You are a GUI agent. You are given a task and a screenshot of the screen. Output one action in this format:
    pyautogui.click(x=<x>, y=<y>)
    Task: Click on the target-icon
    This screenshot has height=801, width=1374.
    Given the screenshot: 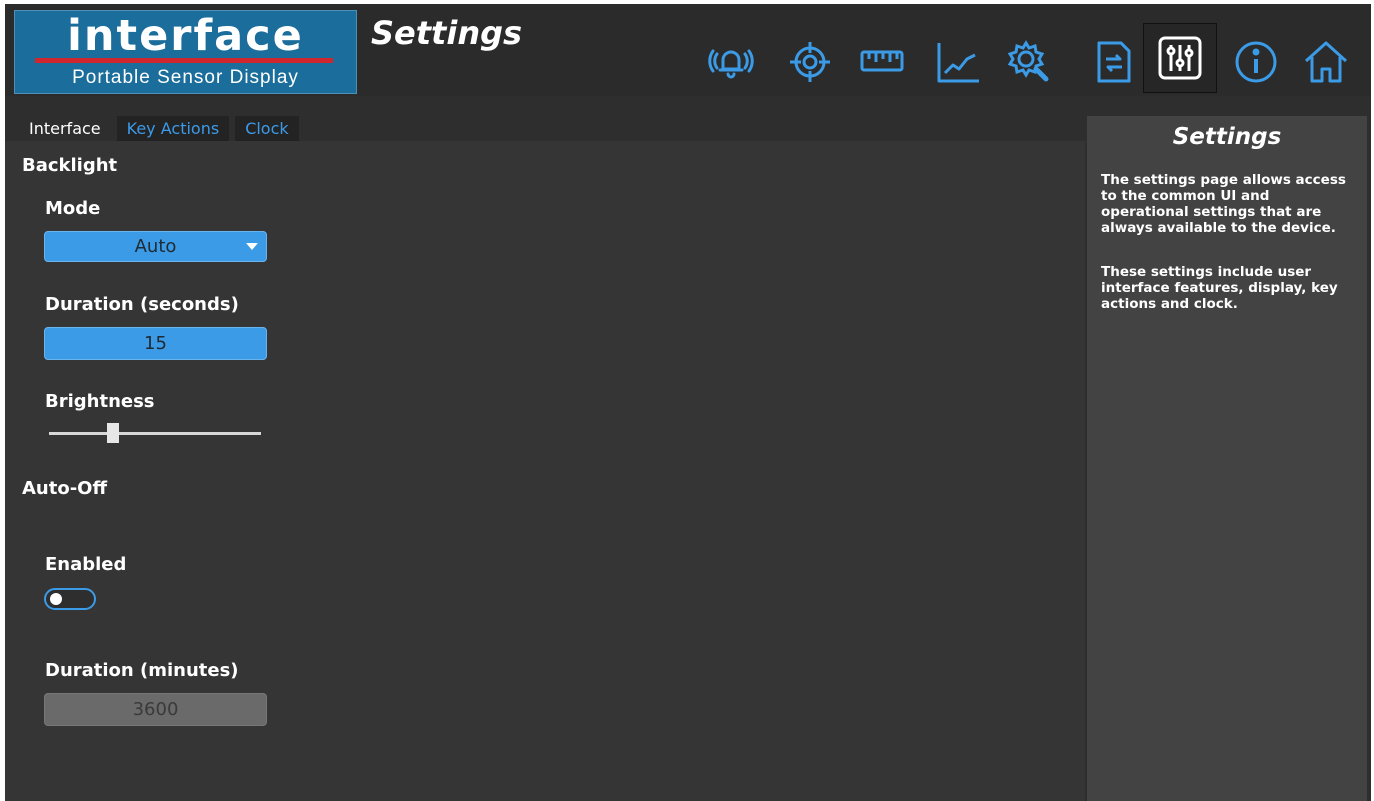 What is the action you would take?
    pyautogui.click(x=810, y=62)
    